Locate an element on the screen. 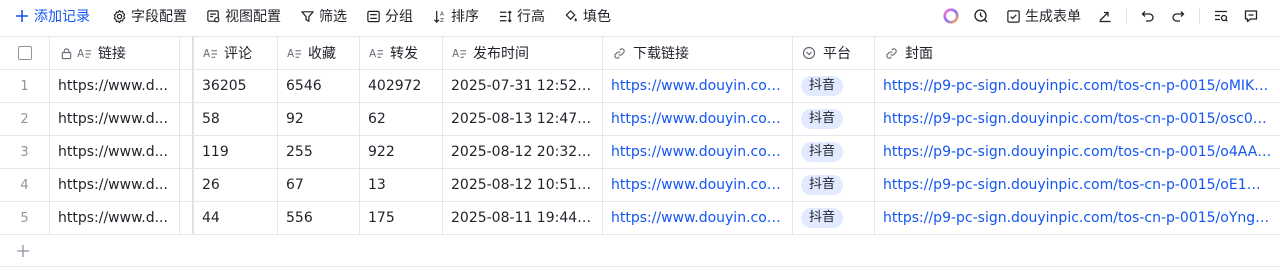  field-config-button: 字段配置 is located at coordinates (149, 16).